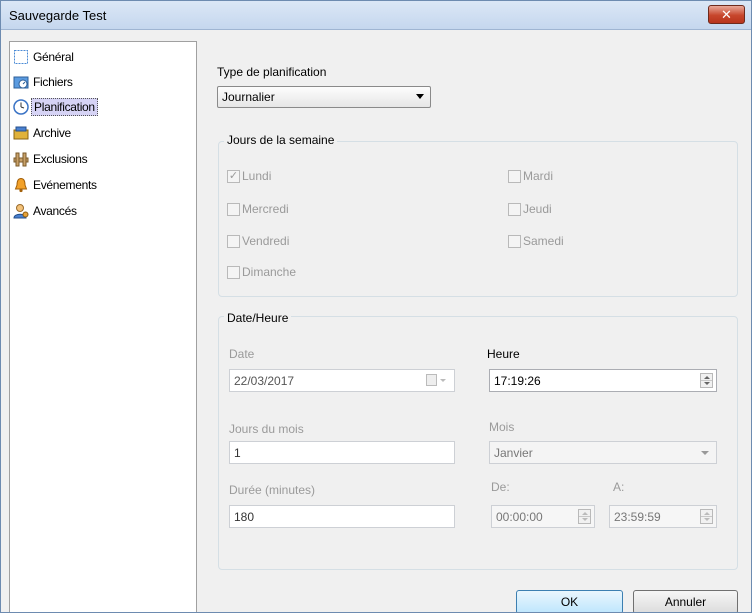 This screenshot has width=752, height=613. I want to click on month-label: Mois, so click(502, 427).